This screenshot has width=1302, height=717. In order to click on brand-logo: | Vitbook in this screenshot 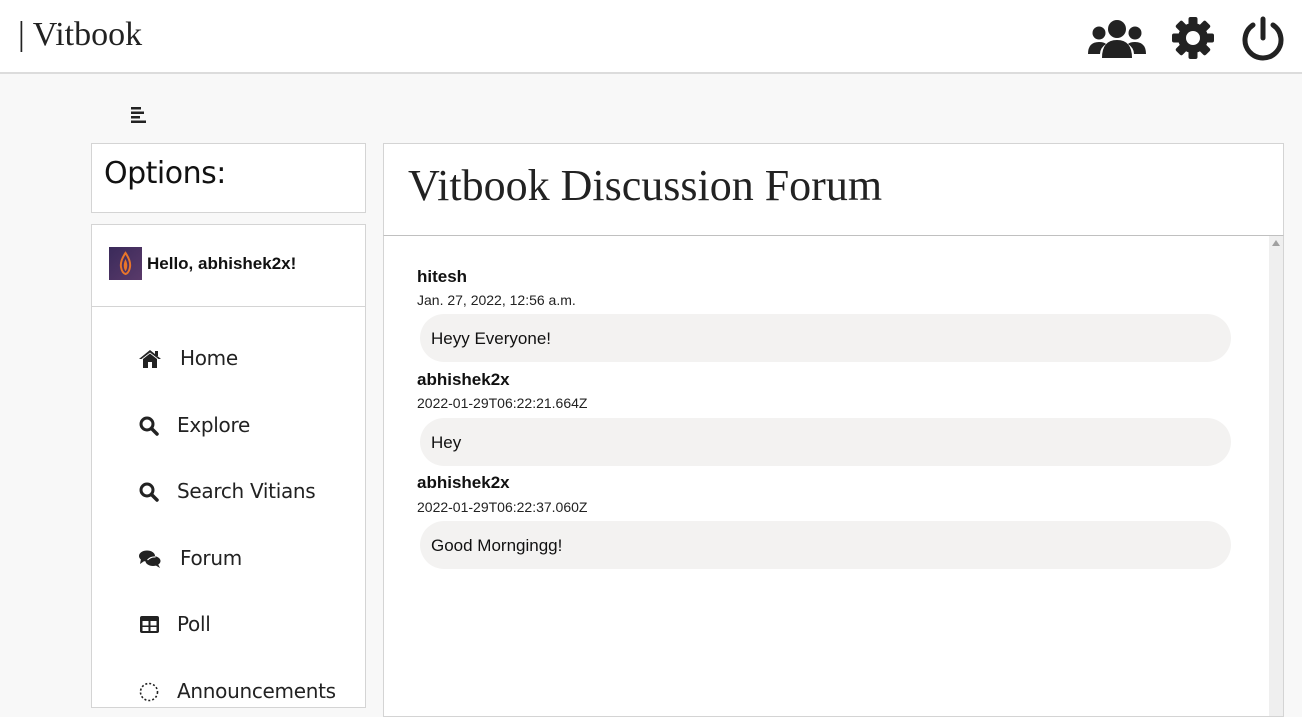, I will do `click(80, 35)`.